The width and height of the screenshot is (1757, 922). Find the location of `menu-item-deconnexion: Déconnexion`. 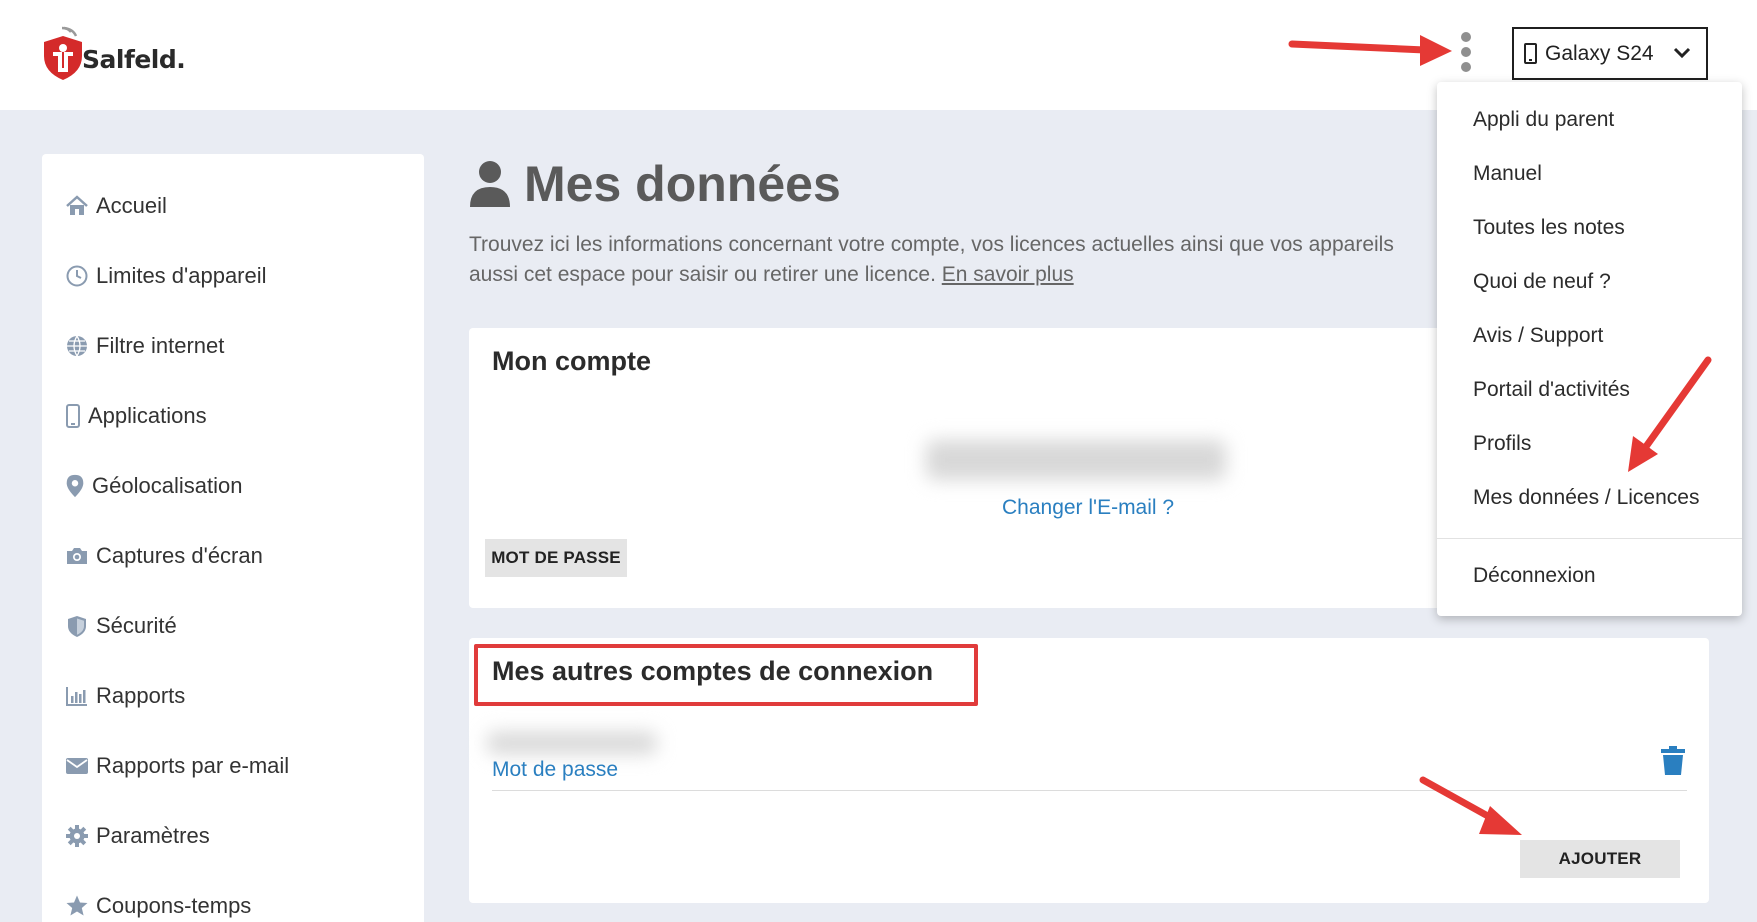

menu-item-deconnexion: Déconnexion is located at coordinates (1534, 576).